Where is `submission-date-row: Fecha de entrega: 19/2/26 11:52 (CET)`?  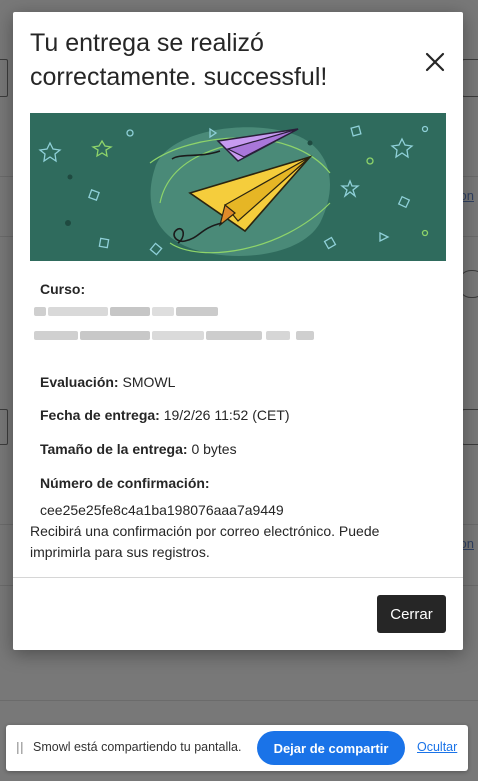 submission-date-row: Fecha de entrega: 19/2/26 11:52 (CET) is located at coordinates (165, 415).